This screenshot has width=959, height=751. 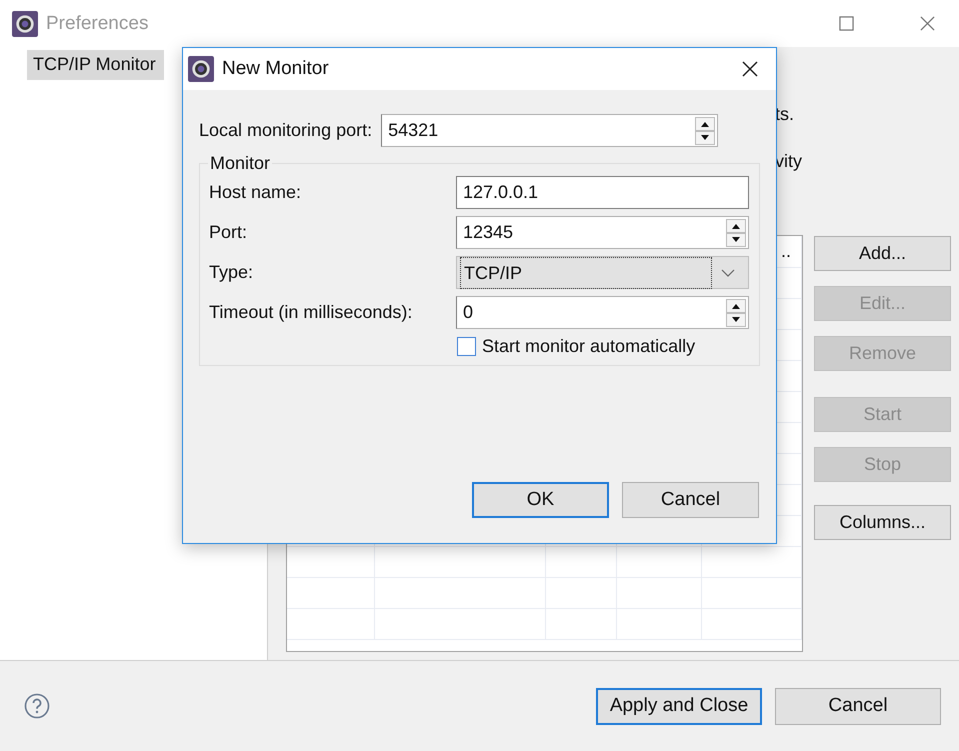 What do you see at coordinates (679, 706) in the screenshot?
I see `footer-button: Apply and Close` at bounding box center [679, 706].